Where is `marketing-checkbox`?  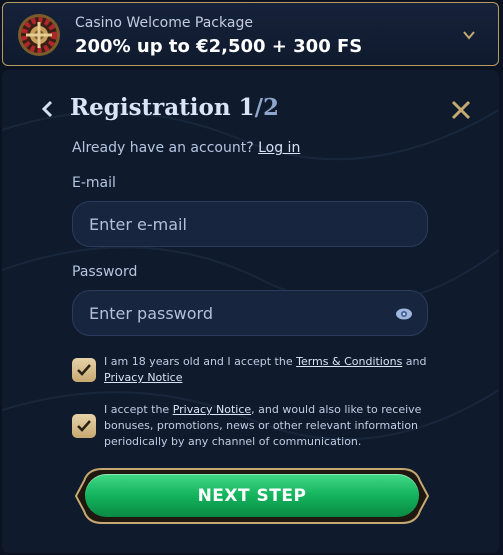
marketing-checkbox is located at coordinates (84, 426).